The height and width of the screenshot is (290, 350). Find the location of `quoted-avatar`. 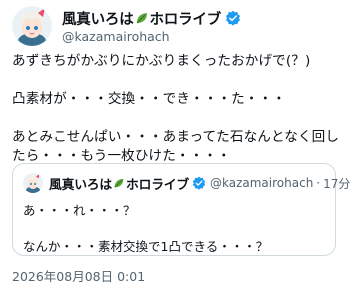

quoted-avatar is located at coordinates (33, 183).